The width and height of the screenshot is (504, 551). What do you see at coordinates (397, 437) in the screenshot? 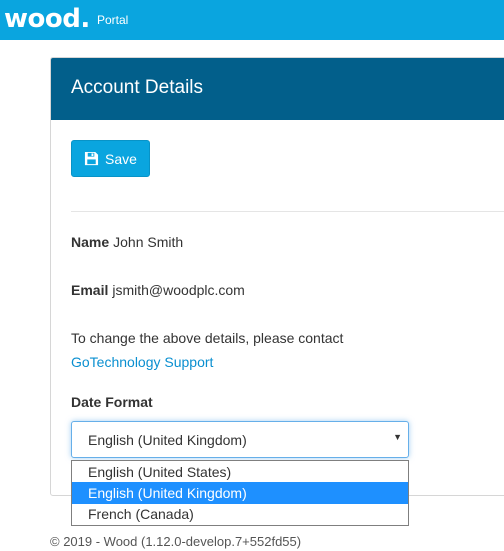
I see `caret-down-icon: ▼` at bounding box center [397, 437].